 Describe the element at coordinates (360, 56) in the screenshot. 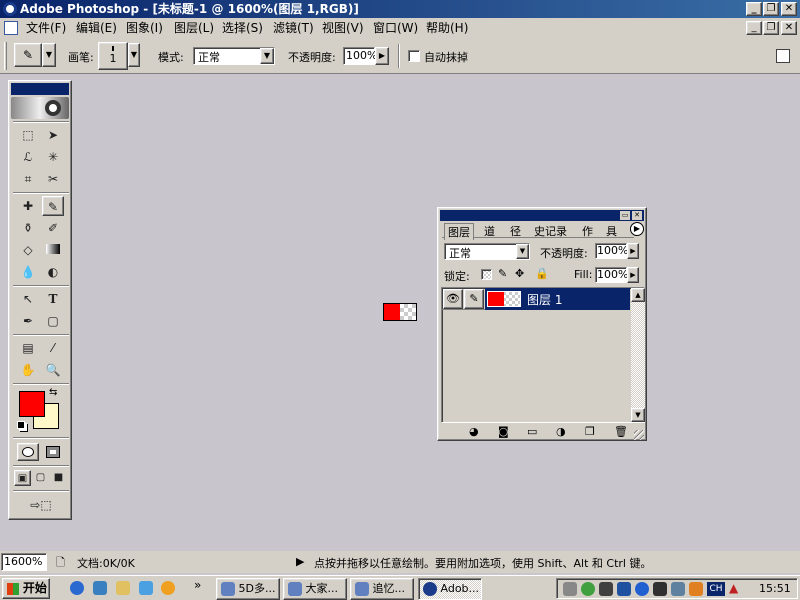

I see `opacity-input: 100%` at that location.